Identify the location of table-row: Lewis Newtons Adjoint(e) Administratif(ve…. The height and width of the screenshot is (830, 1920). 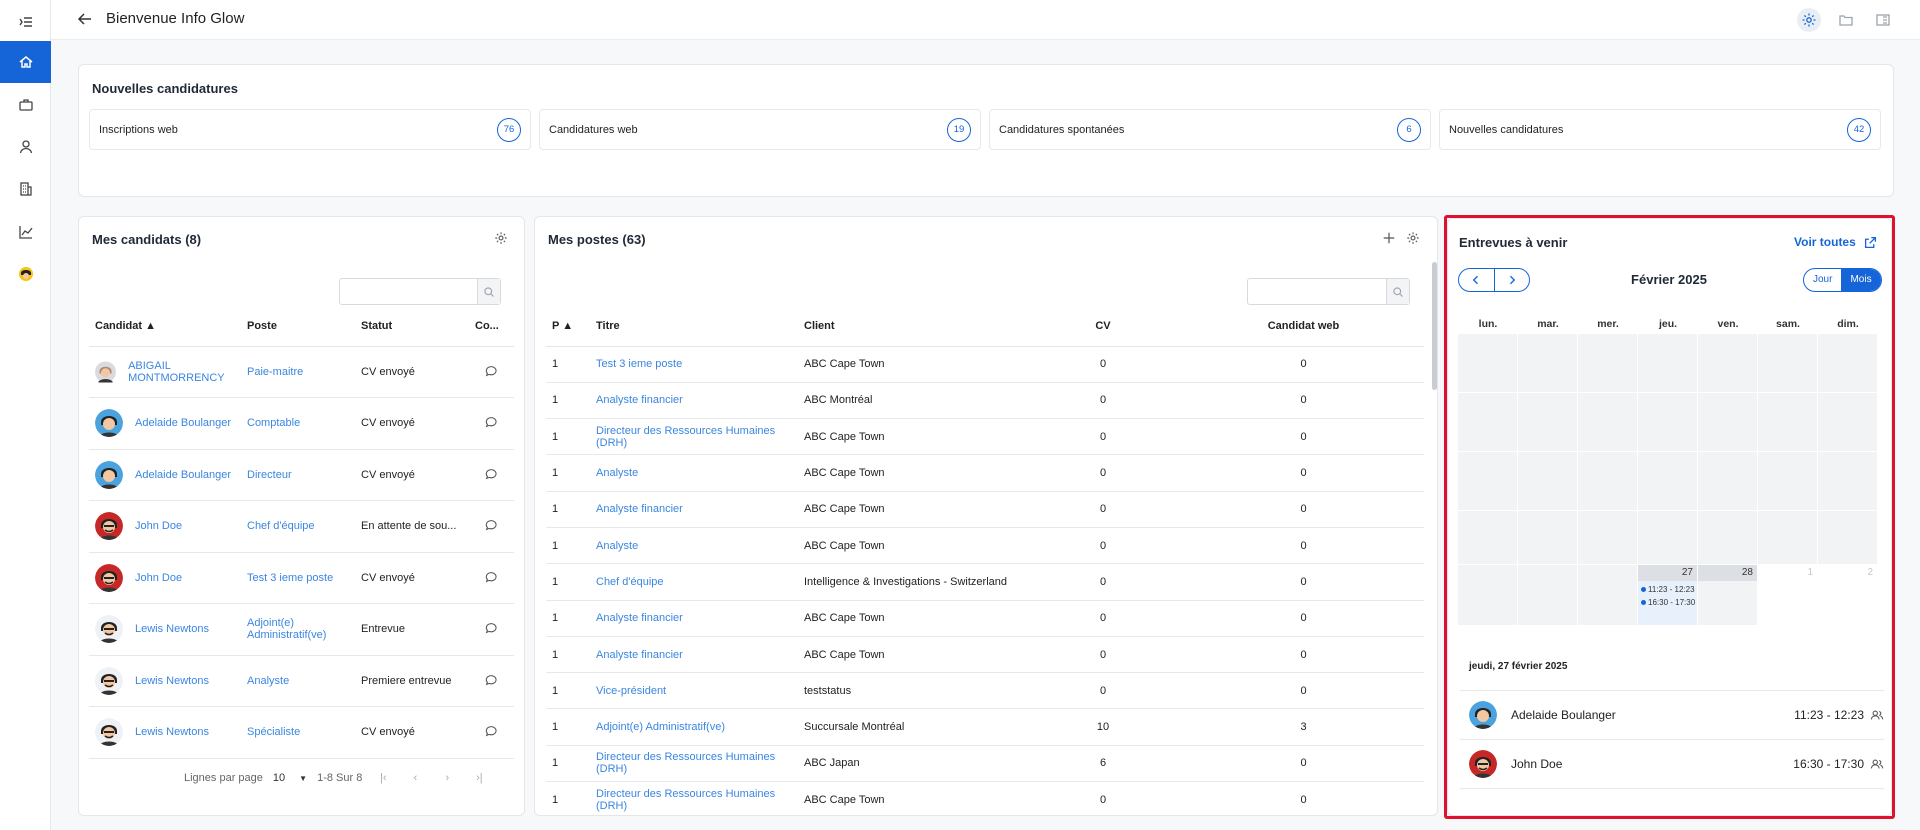
(301, 629).